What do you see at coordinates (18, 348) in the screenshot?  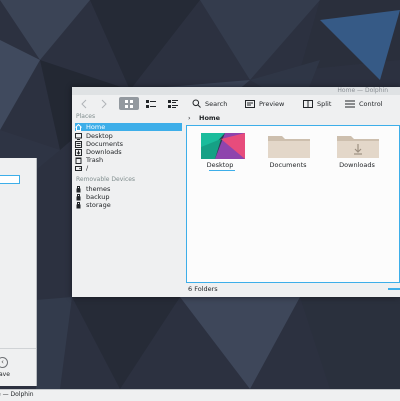 I see `background-window-divider` at bounding box center [18, 348].